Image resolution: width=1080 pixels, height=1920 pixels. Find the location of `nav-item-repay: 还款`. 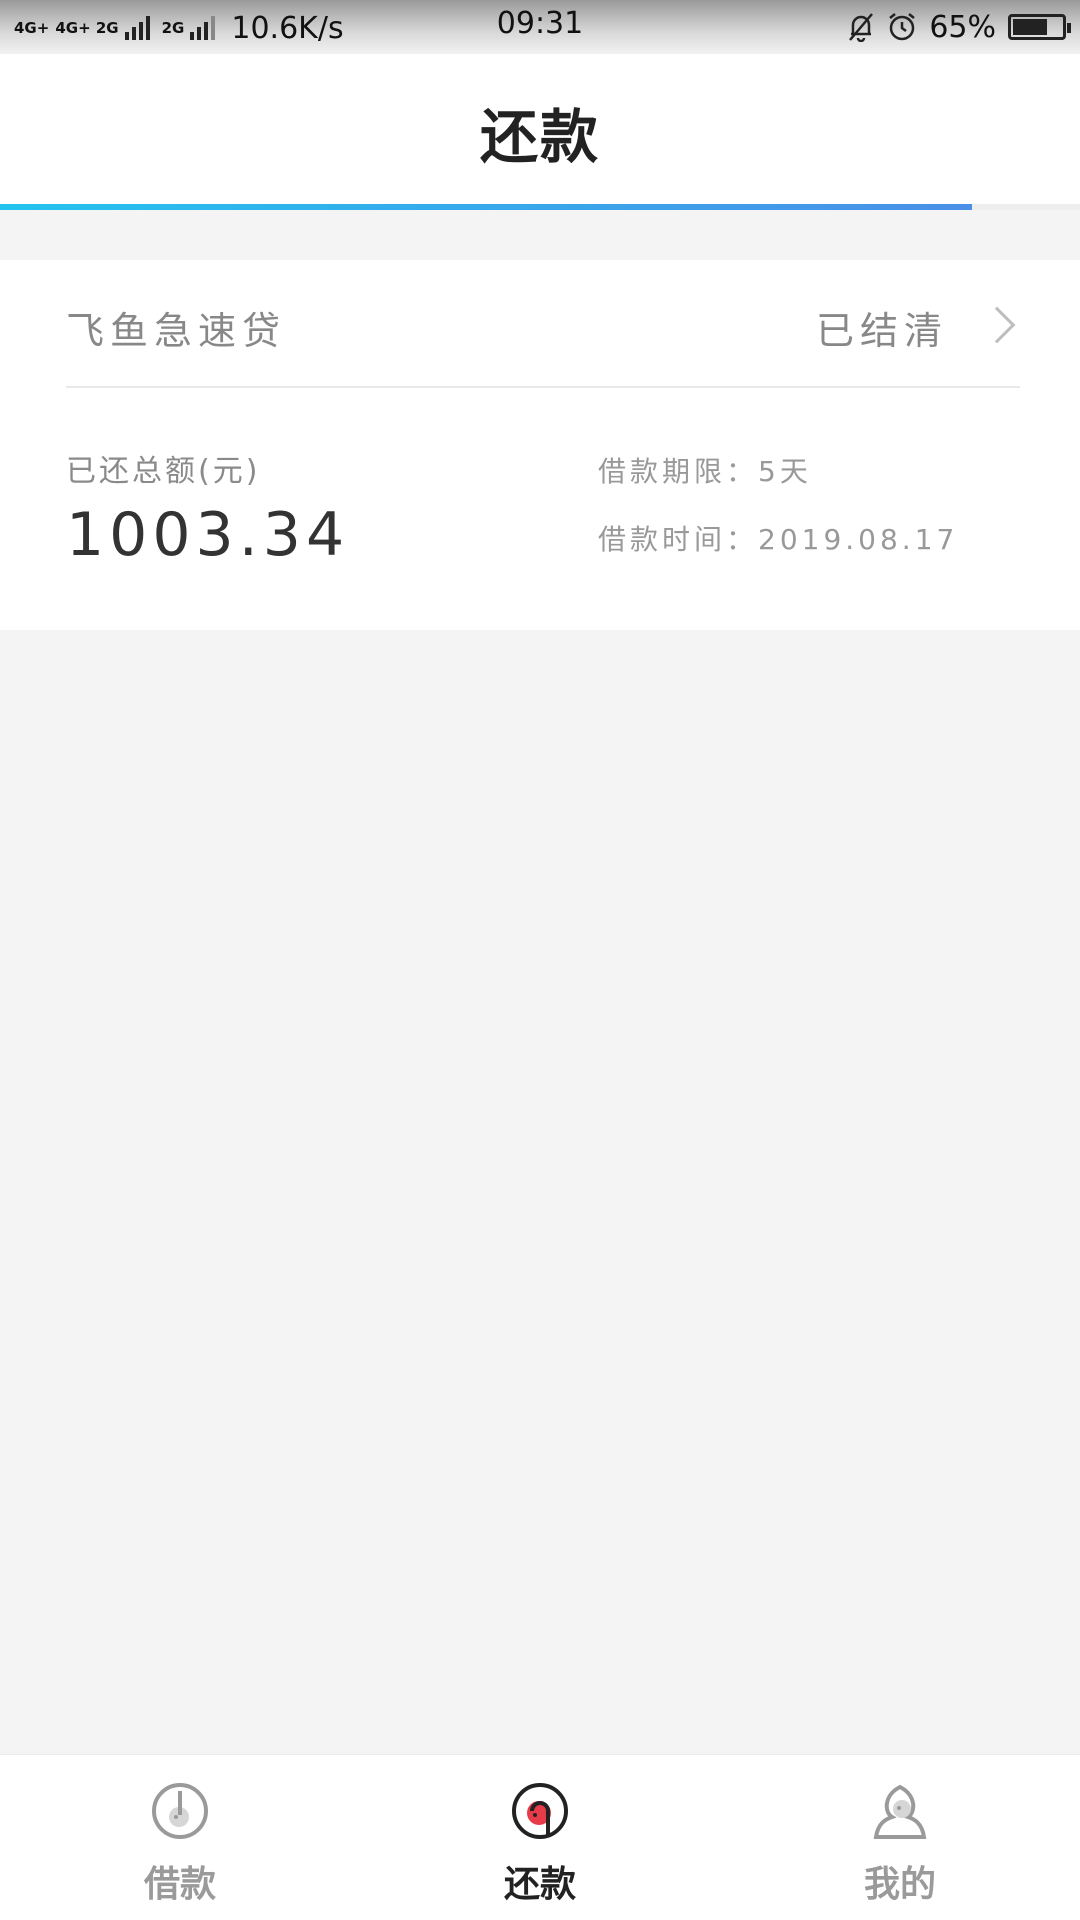

nav-item-repay: 还款 is located at coordinates (540, 1837).